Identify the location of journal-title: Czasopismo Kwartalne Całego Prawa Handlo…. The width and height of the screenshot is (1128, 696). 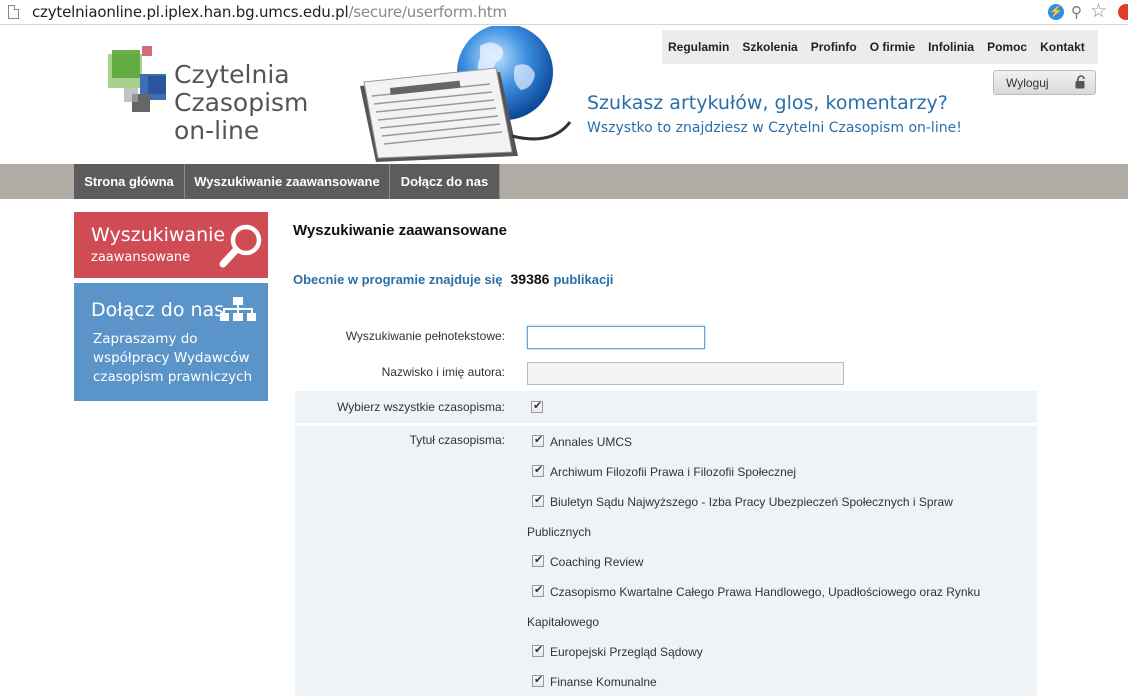
(765, 592).